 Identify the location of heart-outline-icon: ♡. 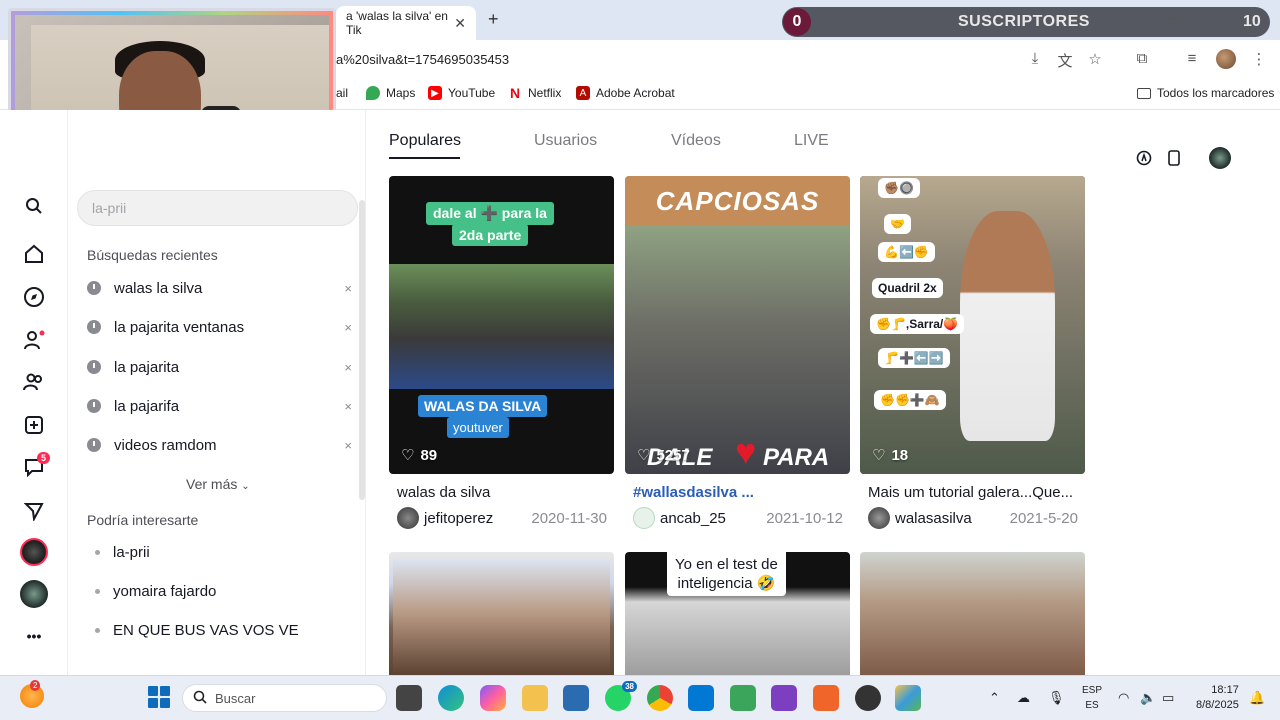
(408, 455).